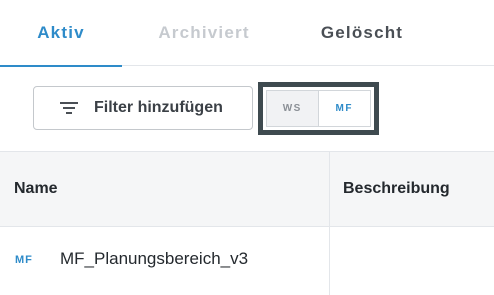  Describe the element at coordinates (36, 189) in the screenshot. I see `column-header-name: Name` at that location.